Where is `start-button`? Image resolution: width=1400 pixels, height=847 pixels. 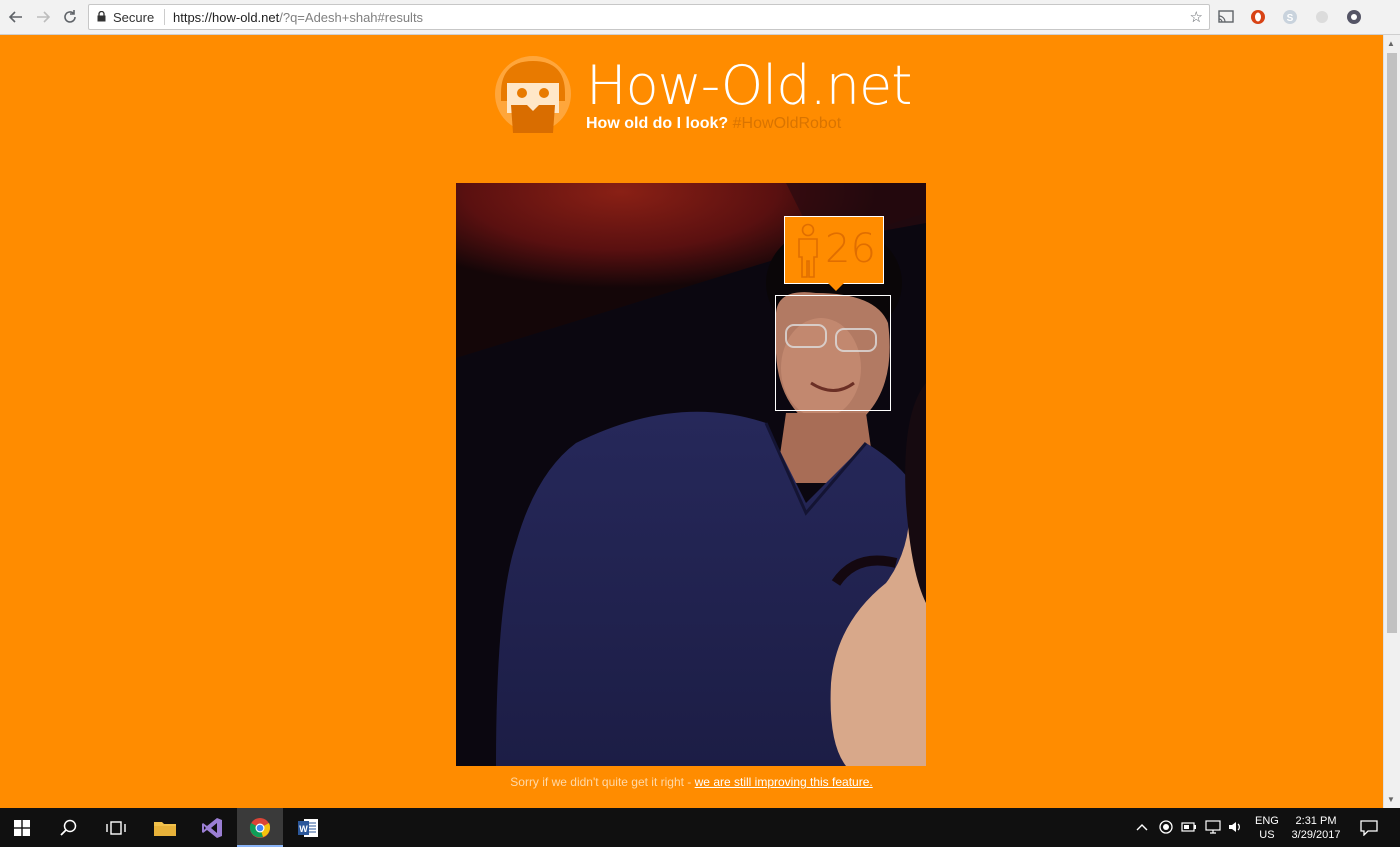
start-button is located at coordinates (22, 827).